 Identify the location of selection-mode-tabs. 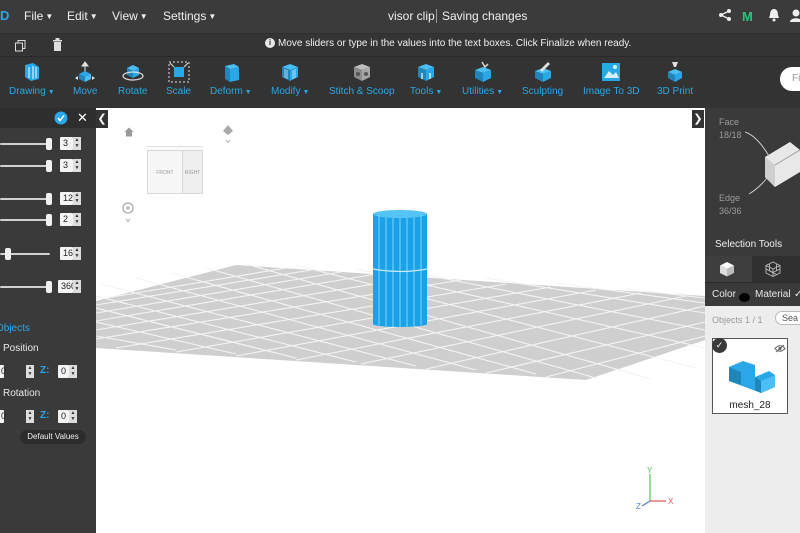
(752, 269).